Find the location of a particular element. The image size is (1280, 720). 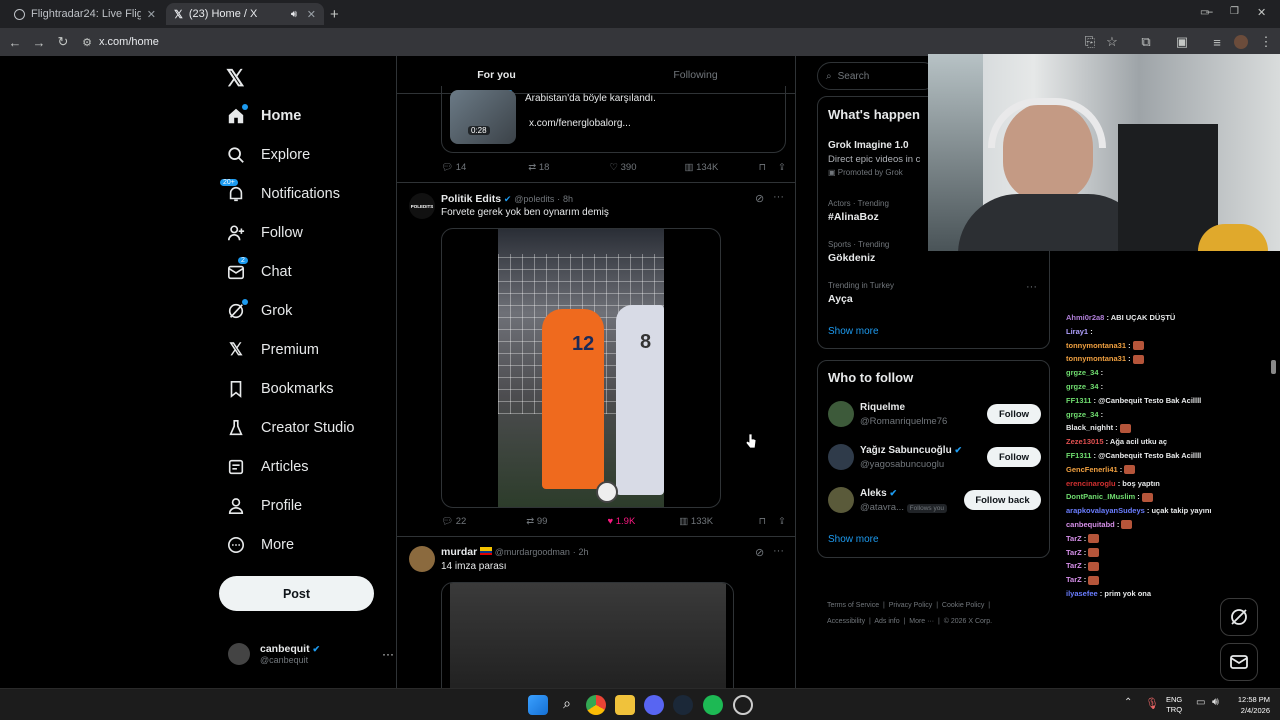

file-explorer-icon is located at coordinates (625, 705).